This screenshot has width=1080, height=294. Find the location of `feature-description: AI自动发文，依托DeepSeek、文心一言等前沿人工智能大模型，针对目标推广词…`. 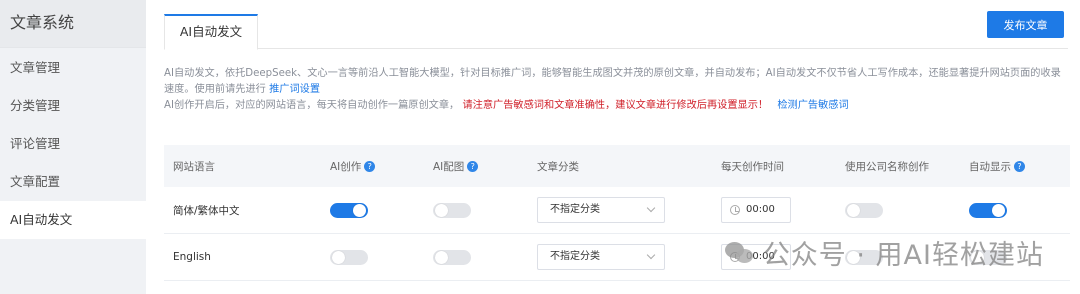

feature-description: AI自动发文，依托DeepSeek、文心一言等前沿人工智能大模型，针对目标推广词… is located at coordinates (614, 90).